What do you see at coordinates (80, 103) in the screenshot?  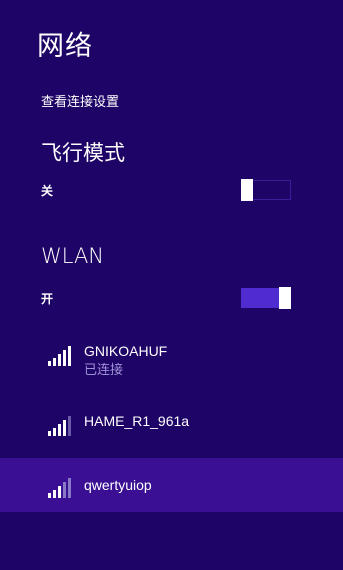 I see `view-connection-settings-link: 查看连接设置` at bounding box center [80, 103].